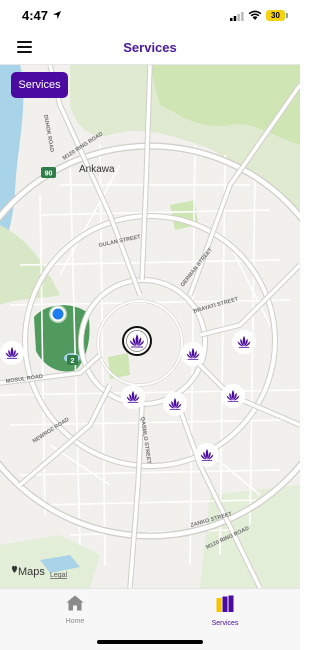 The height and width of the screenshot is (650, 320). What do you see at coordinates (225, 603) in the screenshot?
I see `services-grid-icon` at bounding box center [225, 603].